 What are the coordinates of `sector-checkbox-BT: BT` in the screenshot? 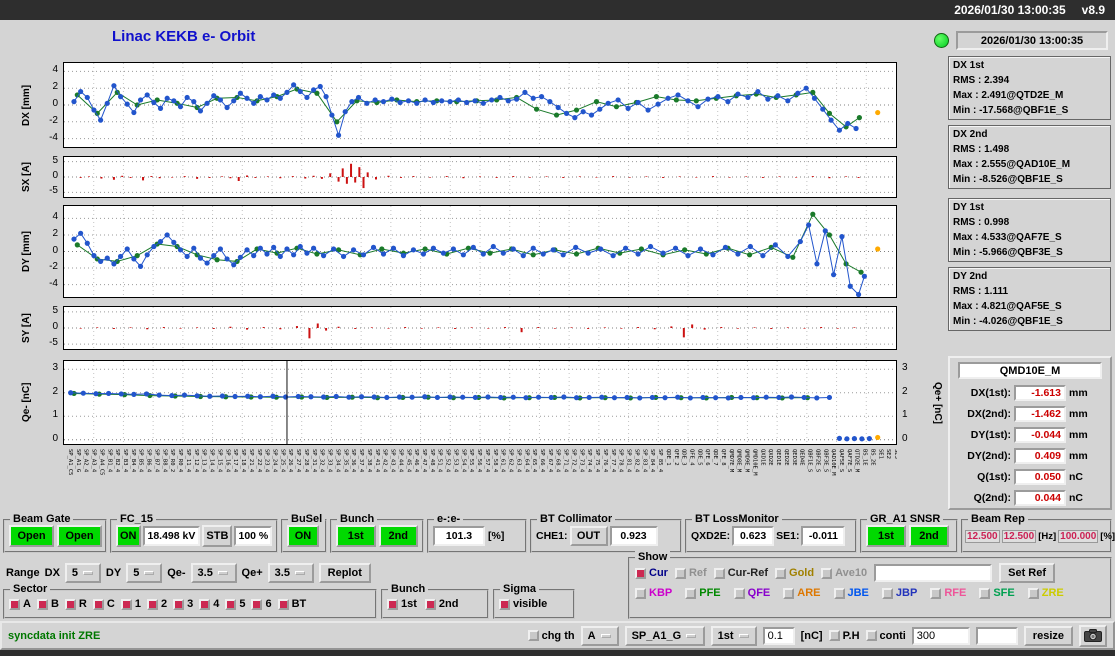 It's located at (292, 604).